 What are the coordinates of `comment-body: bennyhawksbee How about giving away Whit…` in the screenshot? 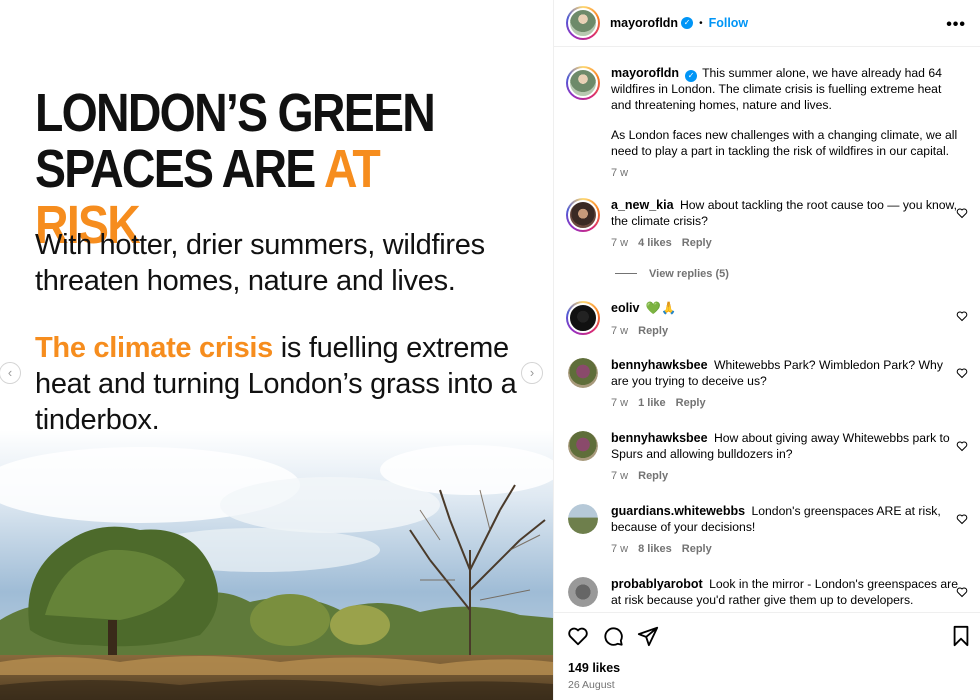 It's located at (786, 458).